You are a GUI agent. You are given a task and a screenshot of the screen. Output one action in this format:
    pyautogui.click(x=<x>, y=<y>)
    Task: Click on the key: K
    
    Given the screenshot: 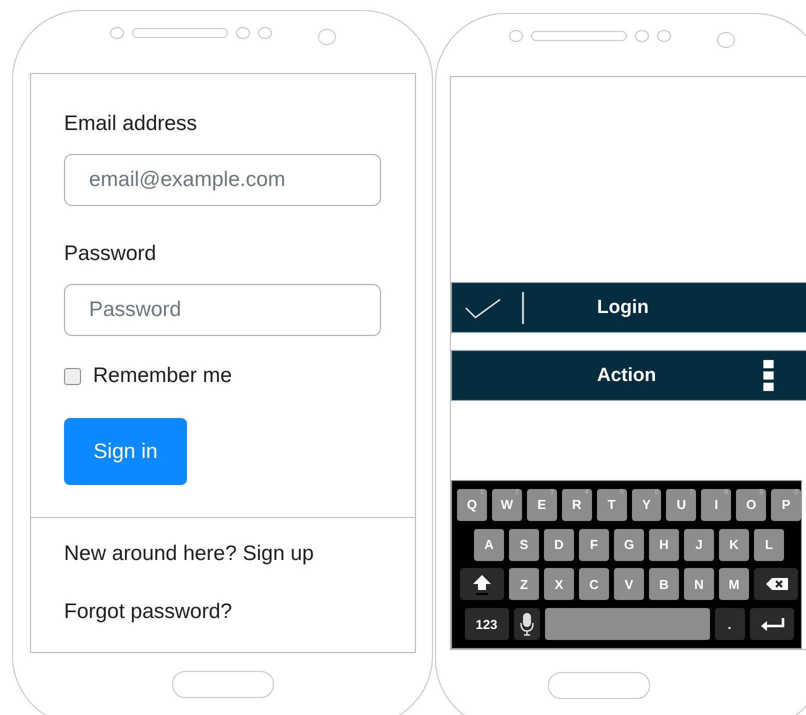 What is the action you would take?
    pyautogui.click(x=734, y=544)
    